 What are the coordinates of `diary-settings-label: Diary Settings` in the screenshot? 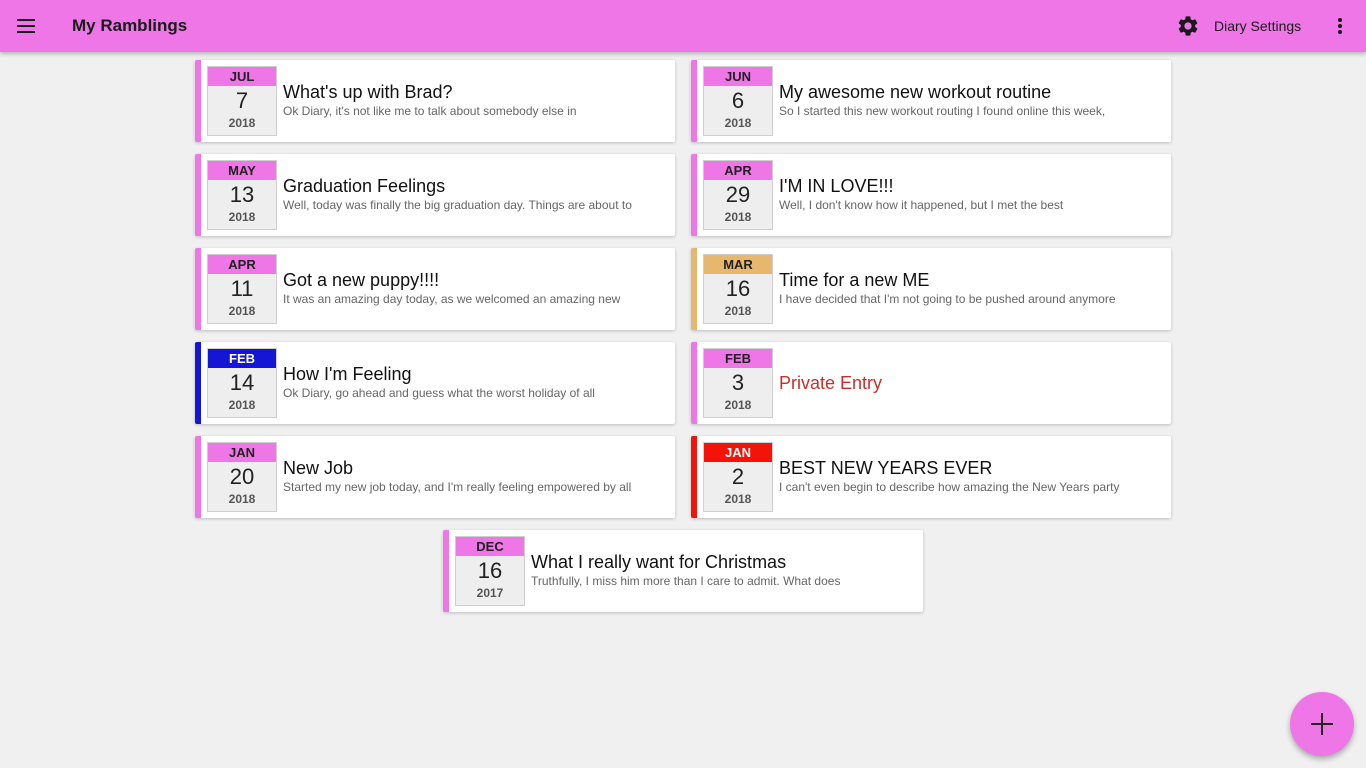 It's located at (1258, 26).